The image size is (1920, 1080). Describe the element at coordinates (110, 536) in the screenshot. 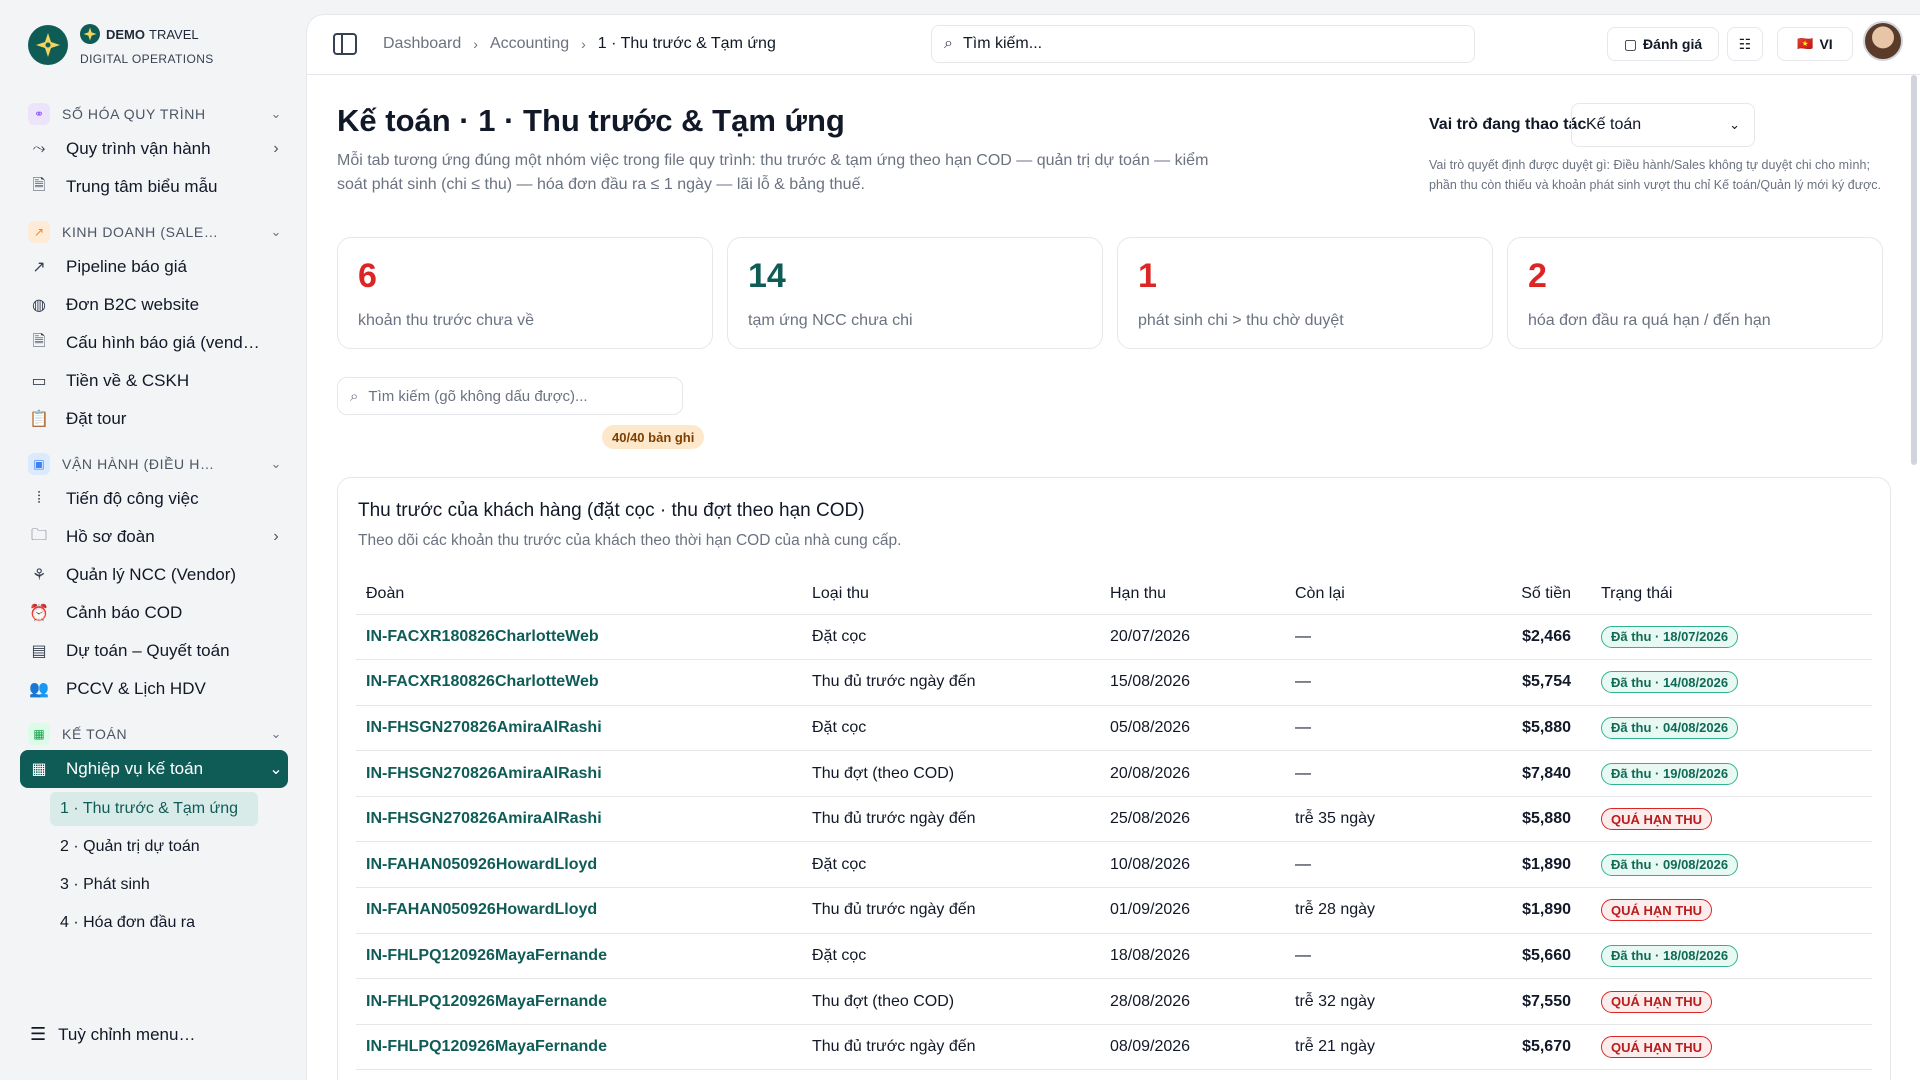

I see `sidebar-item-label: Hồ sơ đoàn` at that location.